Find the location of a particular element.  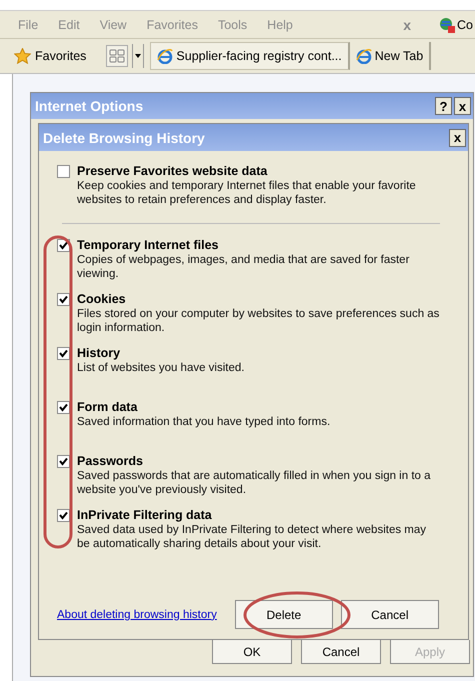

option-description: Copies of webpages, images, and media that are saved for faster viewing. is located at coordinates (243, 267).